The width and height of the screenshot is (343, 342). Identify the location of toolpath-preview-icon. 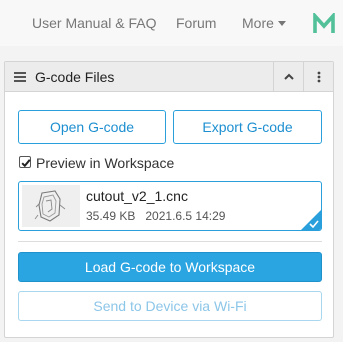
(50, 206).